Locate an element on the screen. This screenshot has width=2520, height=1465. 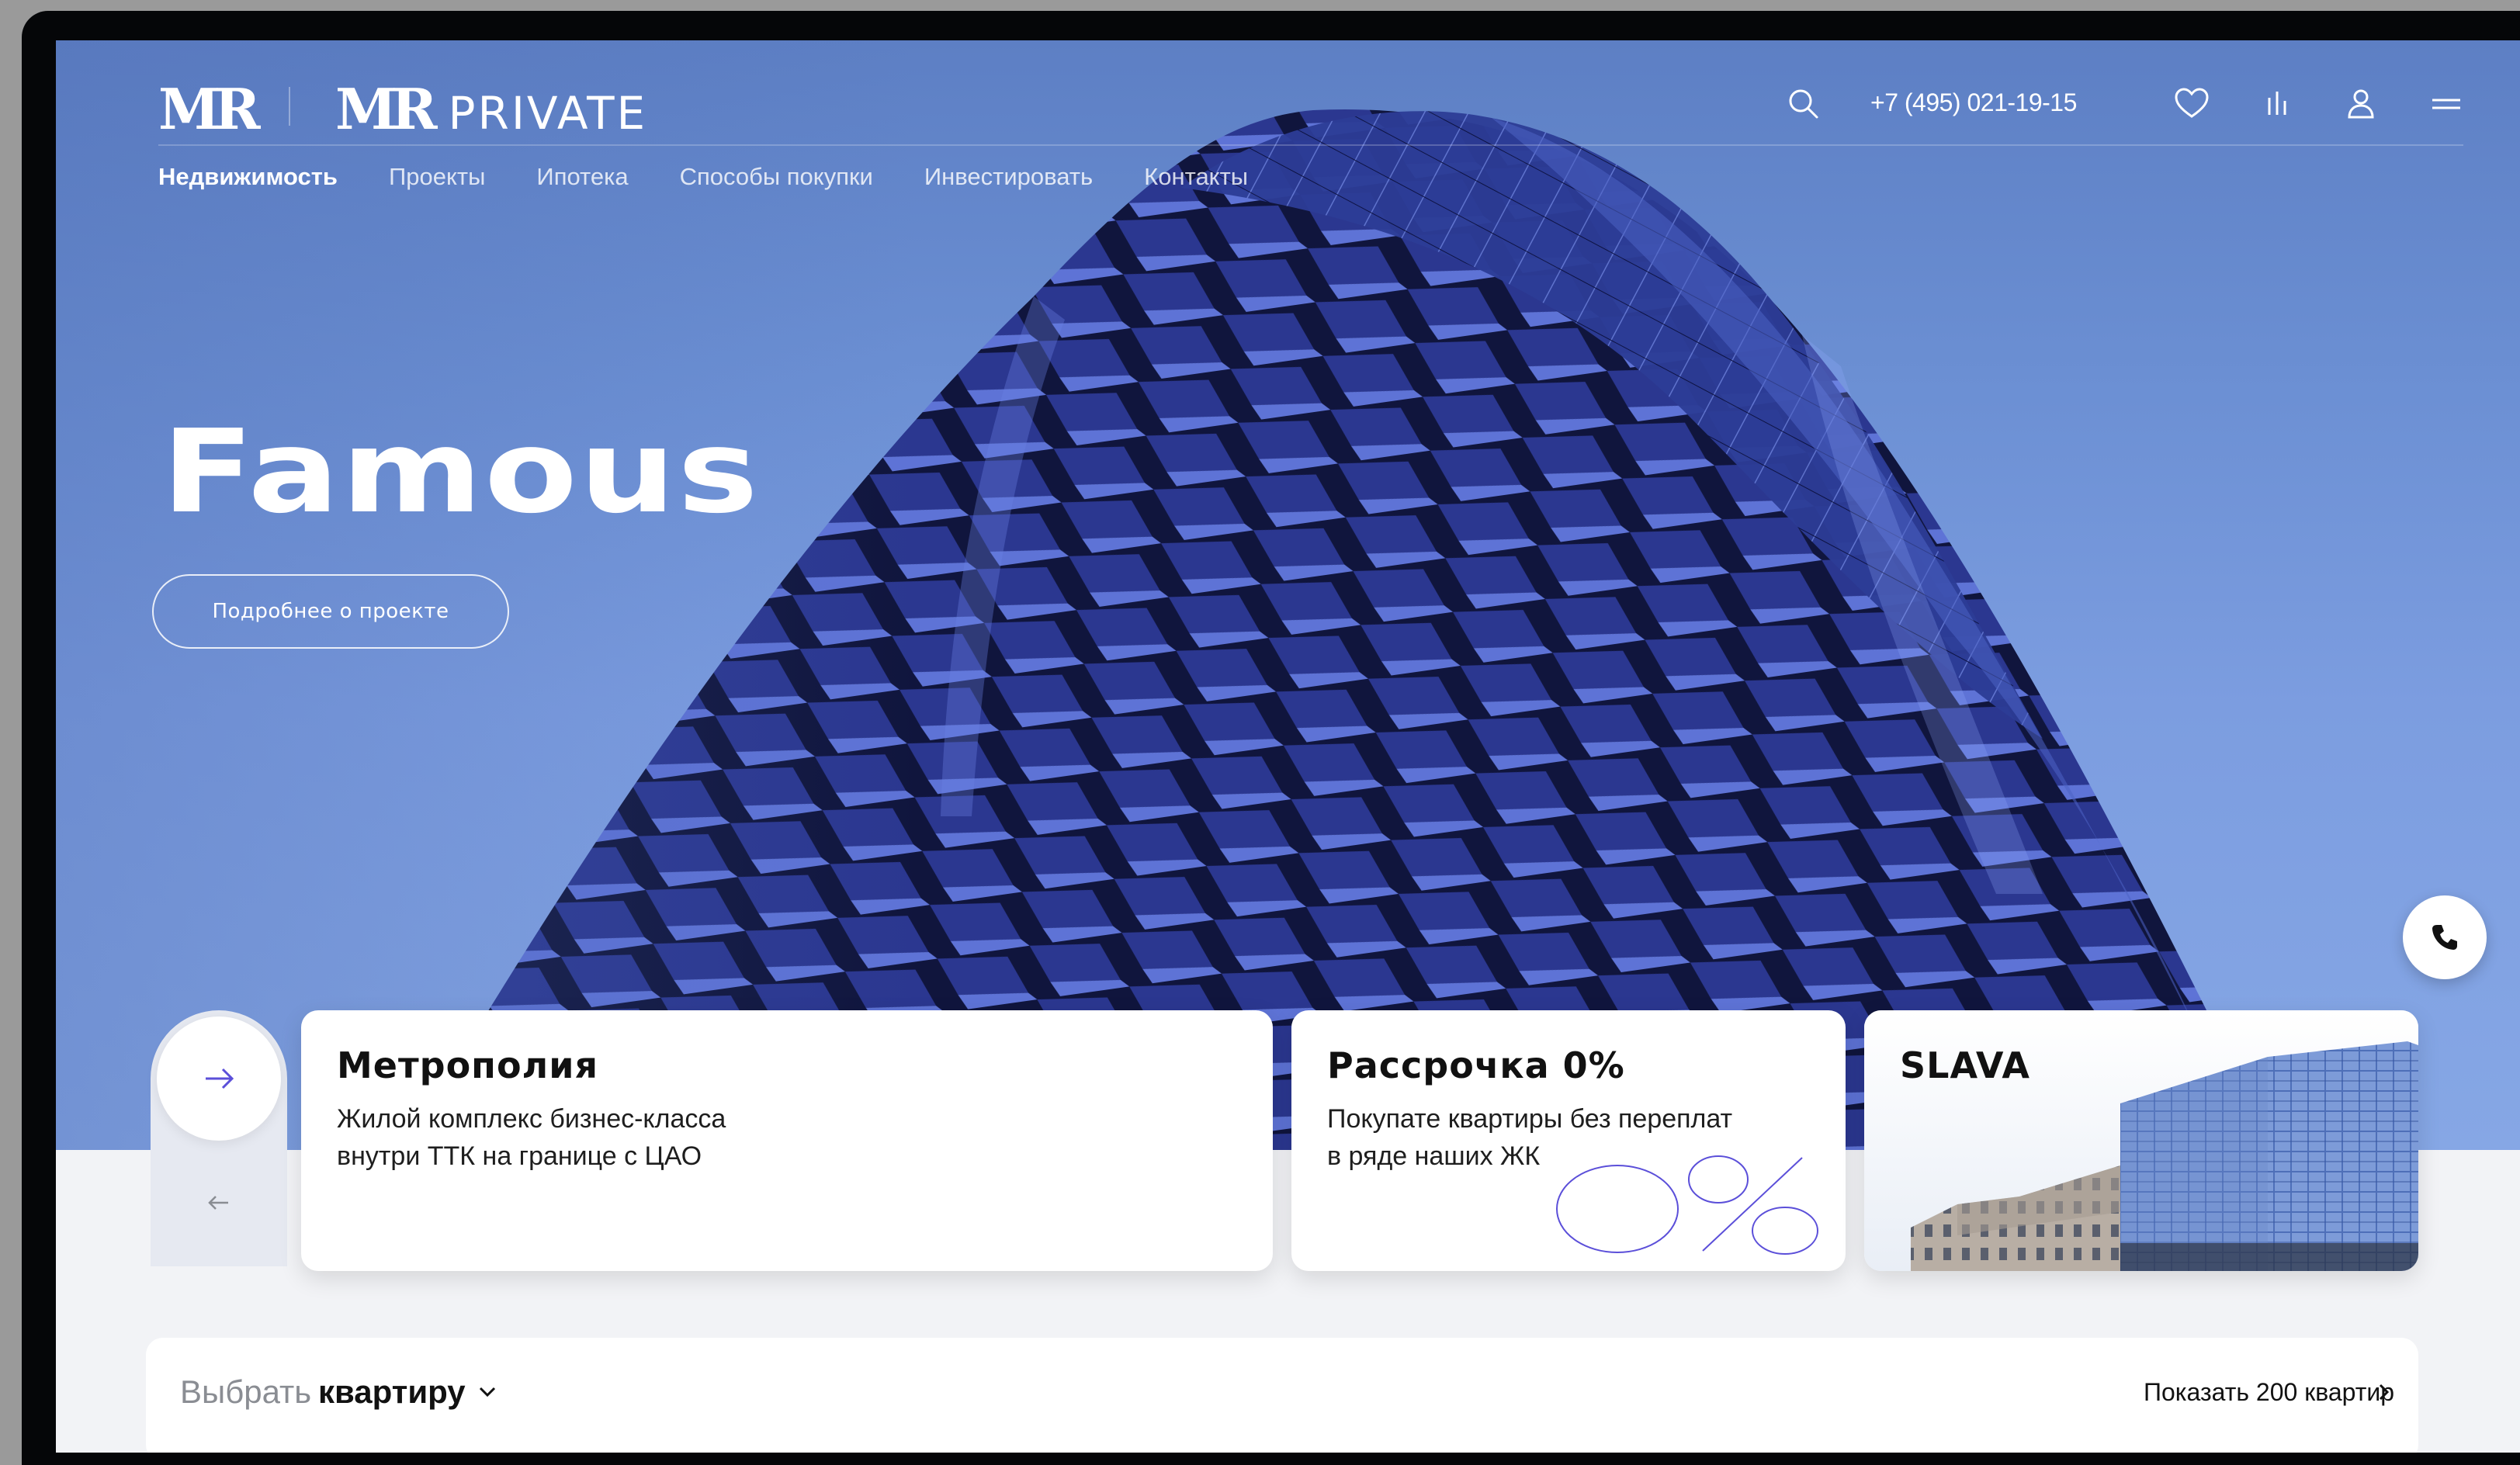
slider-prev-button is located at coordinates (219, 1202).